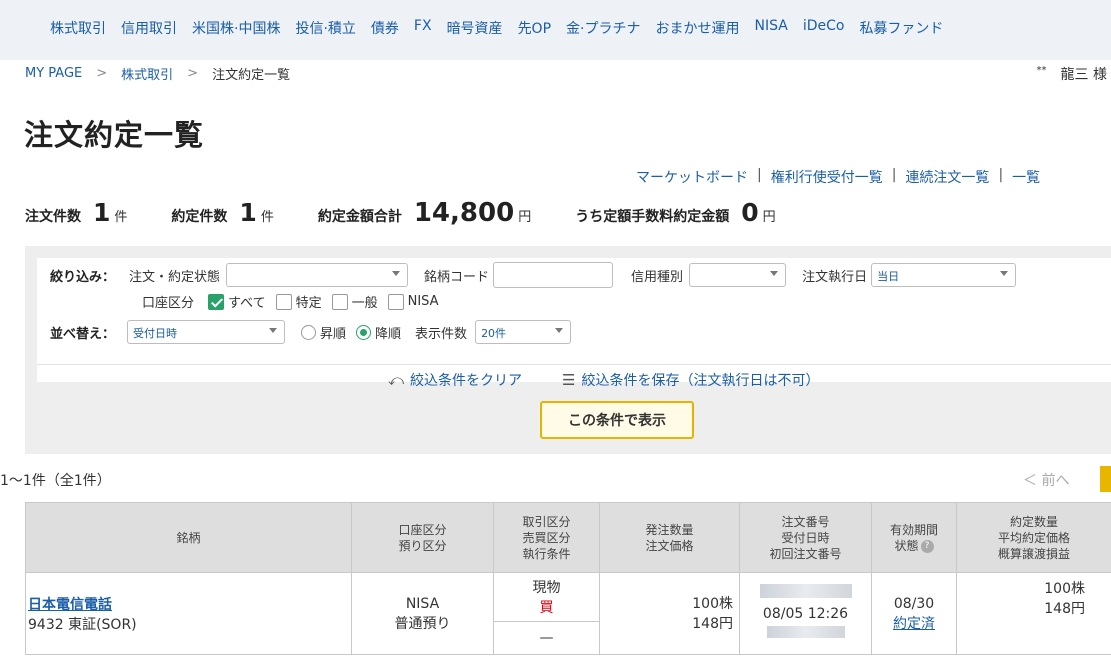  I want to click on undo-icon: ⤺, so click(396, 380).